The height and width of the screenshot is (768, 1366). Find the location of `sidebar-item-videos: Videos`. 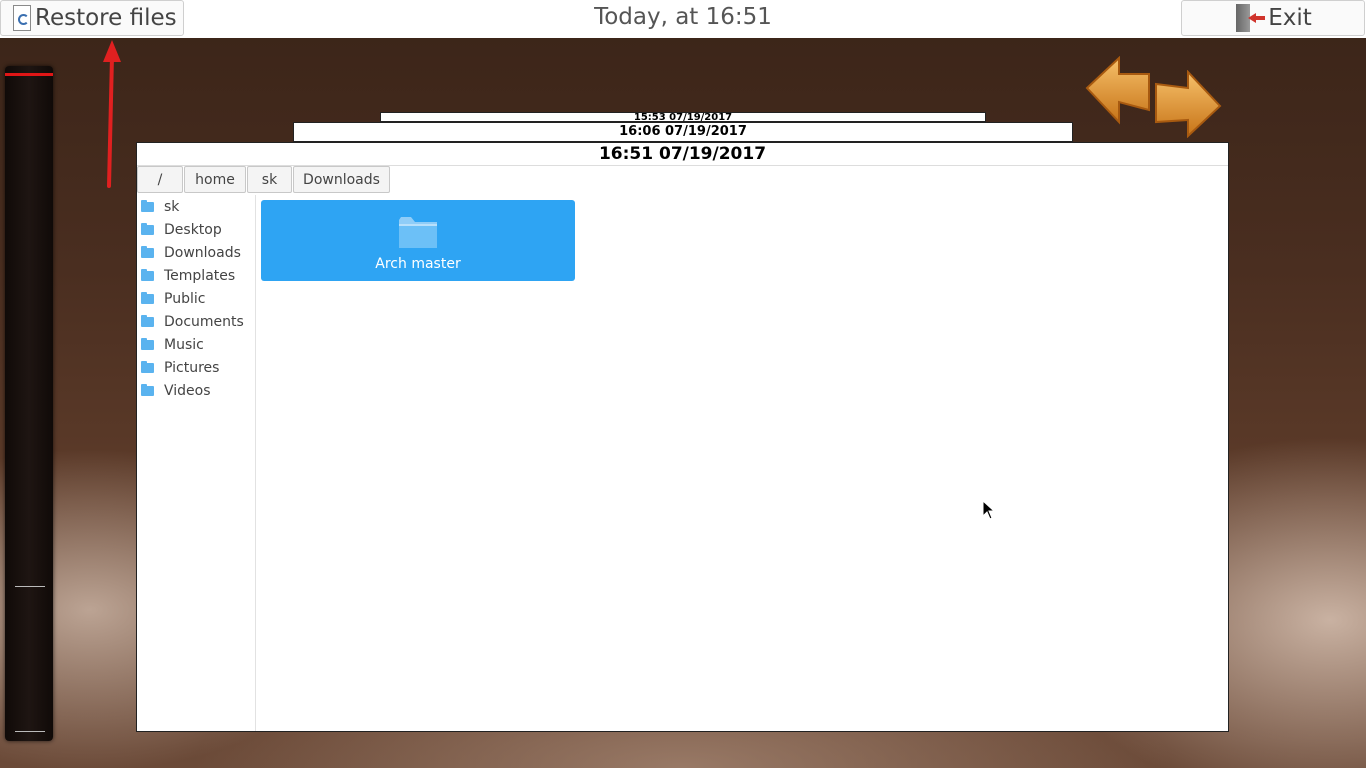

sidebar-item-videos: Videos is located at coordinates (196, 390).